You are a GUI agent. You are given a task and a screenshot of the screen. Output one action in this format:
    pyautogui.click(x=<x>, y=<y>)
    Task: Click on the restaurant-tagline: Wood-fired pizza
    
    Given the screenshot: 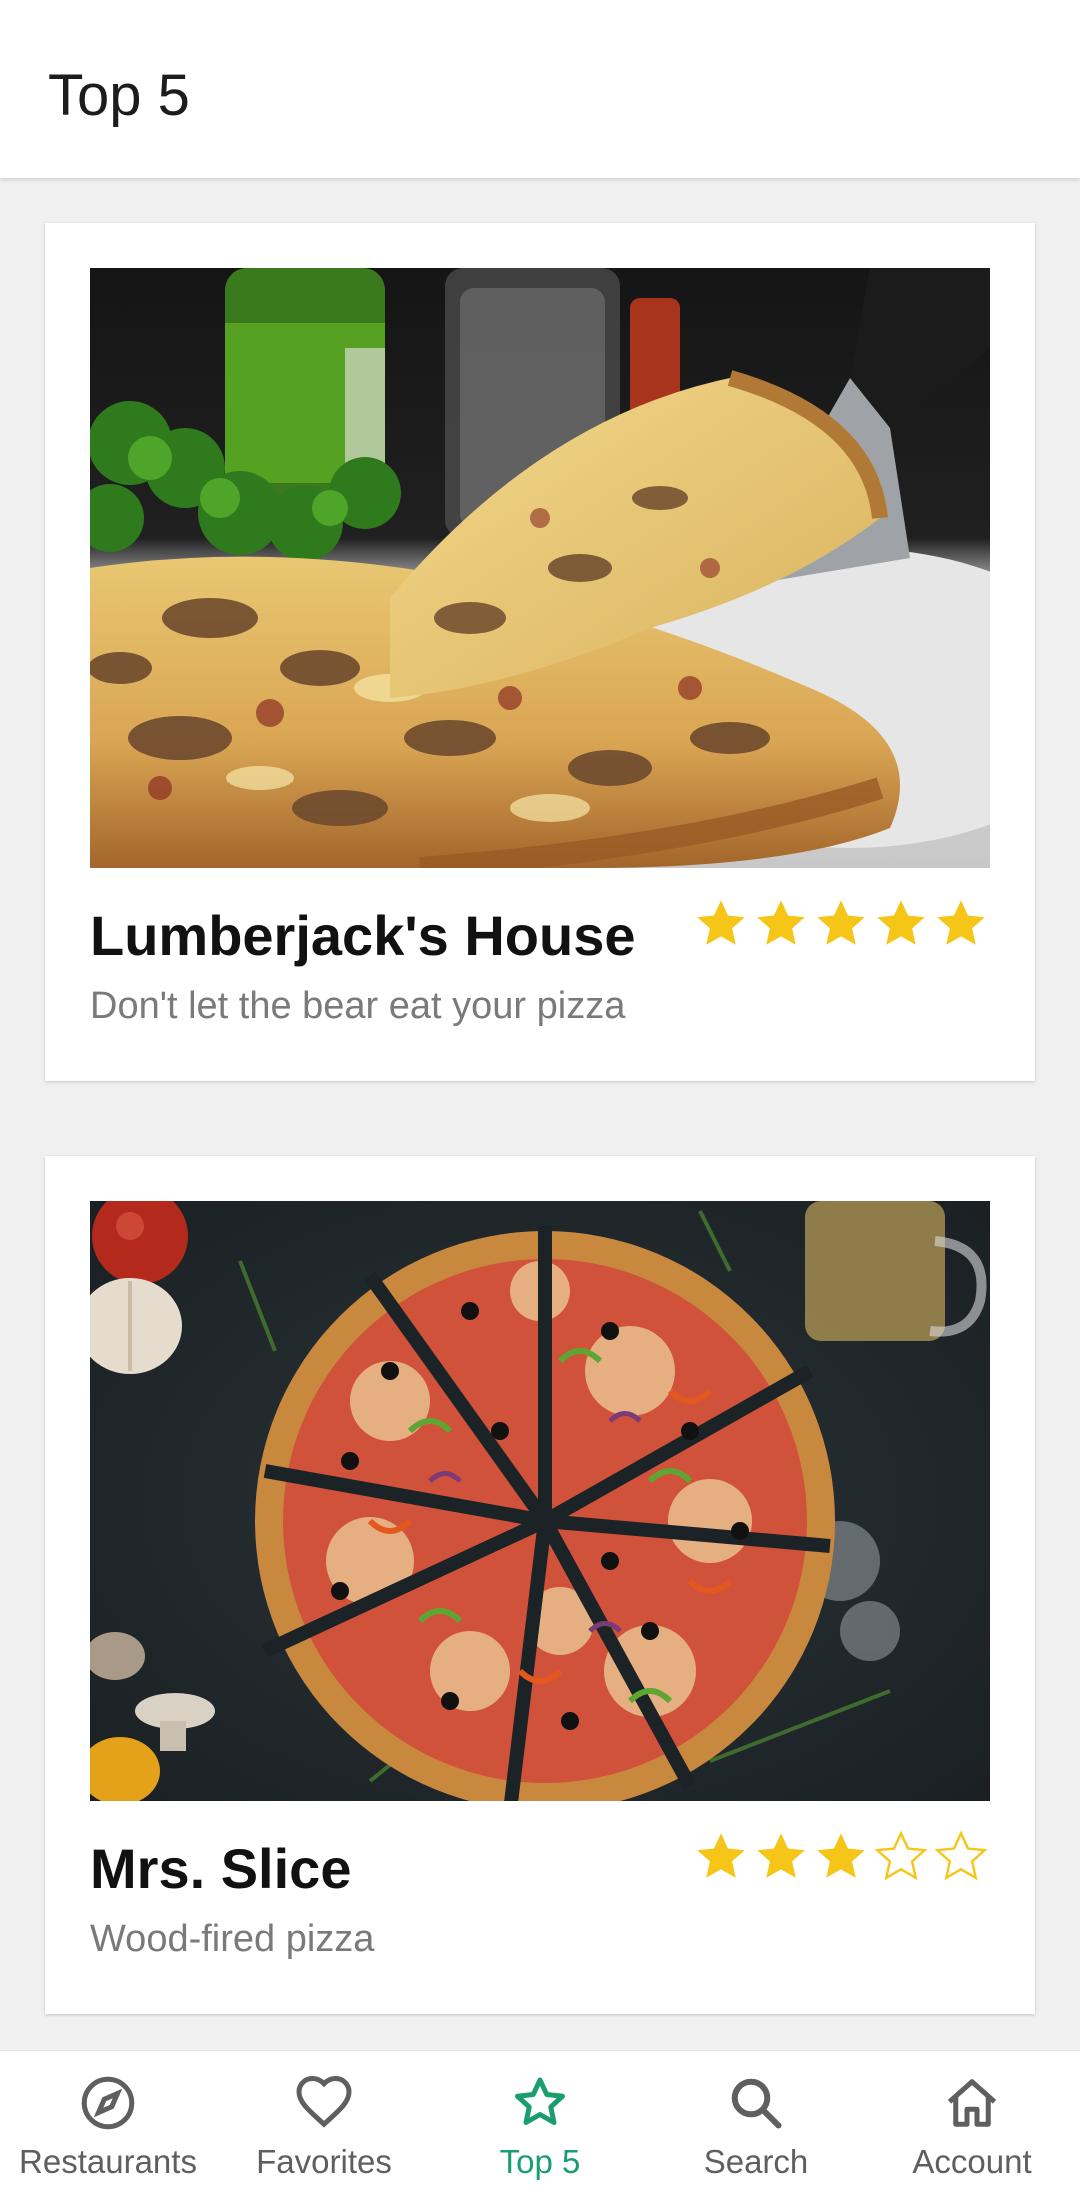 What is the action you would take?
    pyautogui.click(x=232, y=1939)
    